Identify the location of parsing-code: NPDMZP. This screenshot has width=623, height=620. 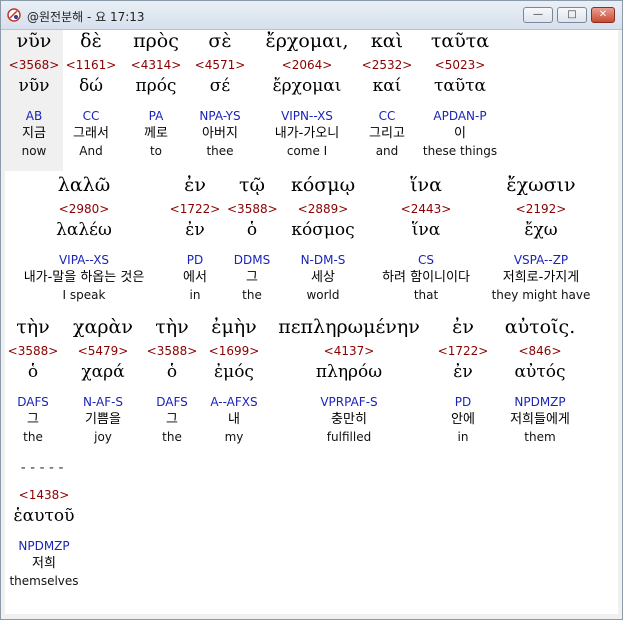
(540, 402).